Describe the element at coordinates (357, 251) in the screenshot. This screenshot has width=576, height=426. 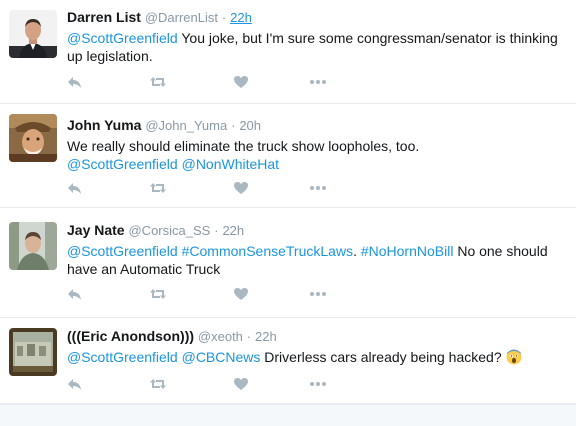
I see `tweet-text-segment: .` at that location.